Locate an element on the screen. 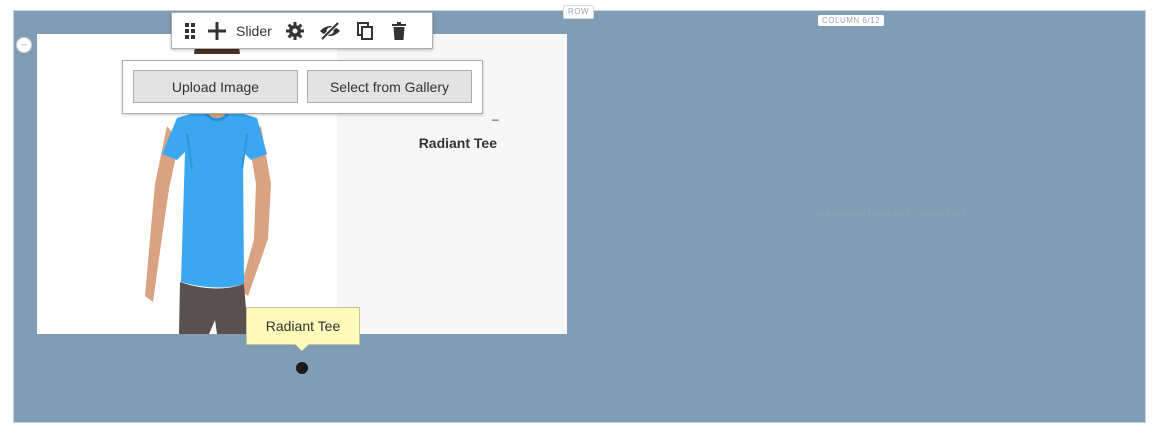 This screenshot has height=436, width=1160. move-handle-icon is located at coordinates (190, 30).